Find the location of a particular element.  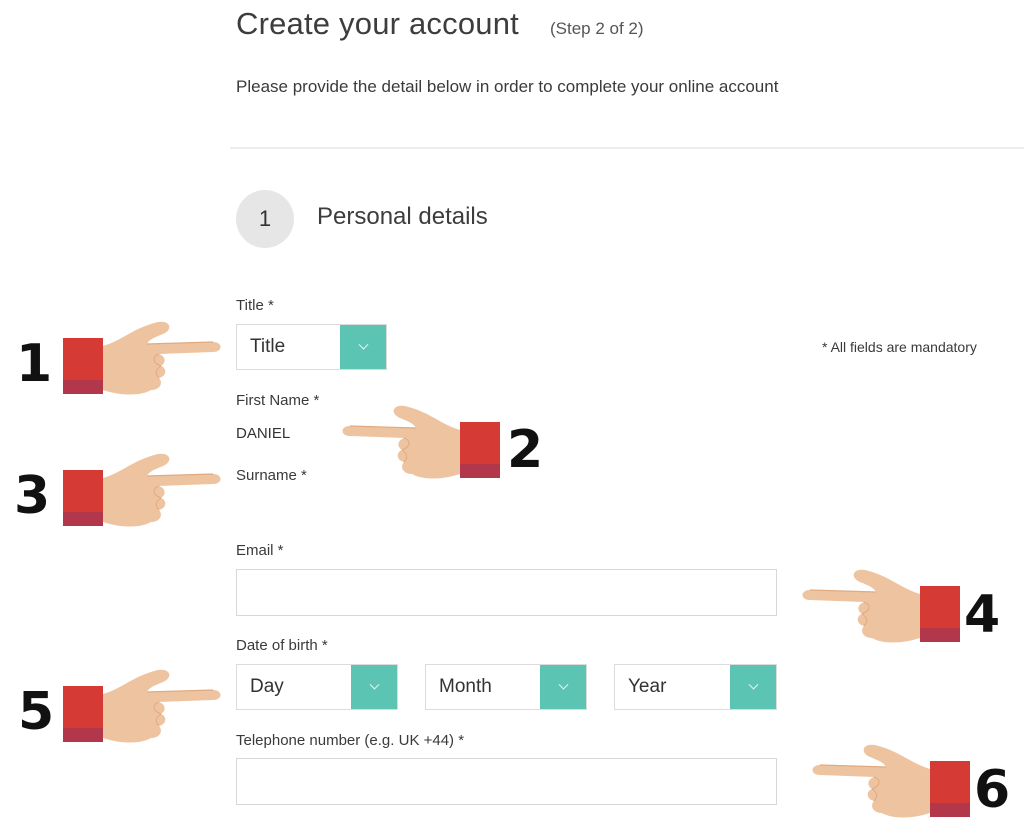

annotation-number-4: 4 is located at coordinates (982, 615).